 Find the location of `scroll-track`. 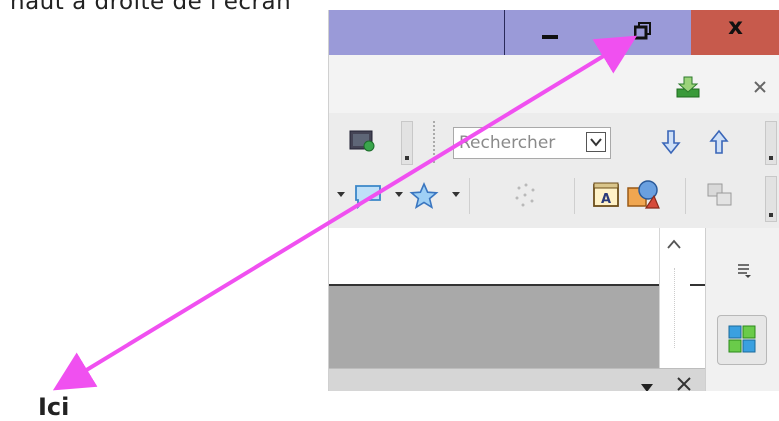

scroll-track is located at coordinates (675, 308).